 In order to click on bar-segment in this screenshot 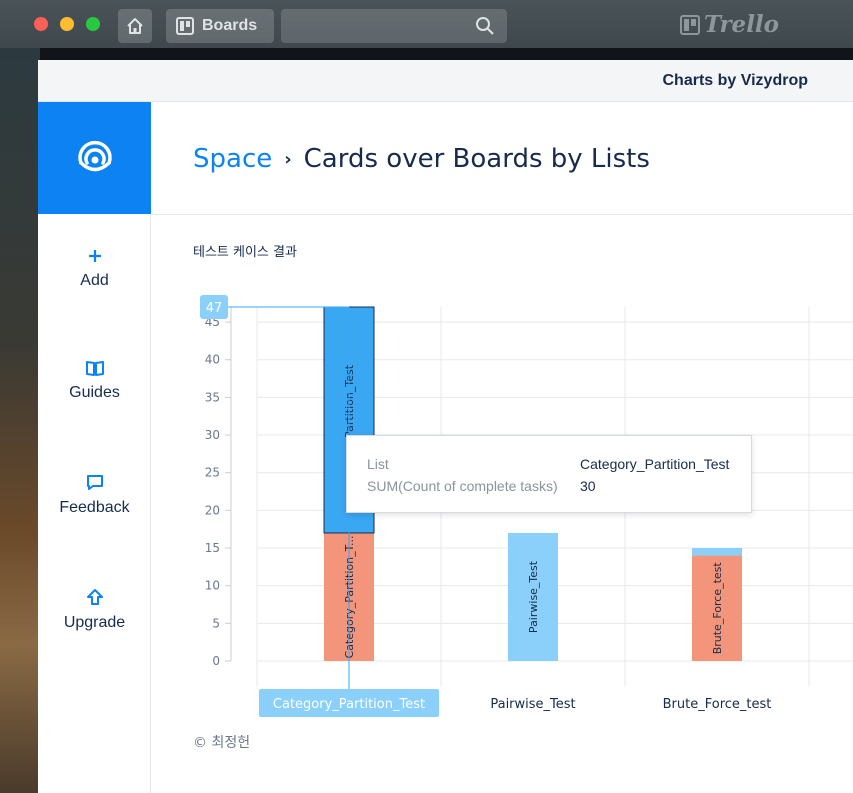, I will do `click(717, 552)`.